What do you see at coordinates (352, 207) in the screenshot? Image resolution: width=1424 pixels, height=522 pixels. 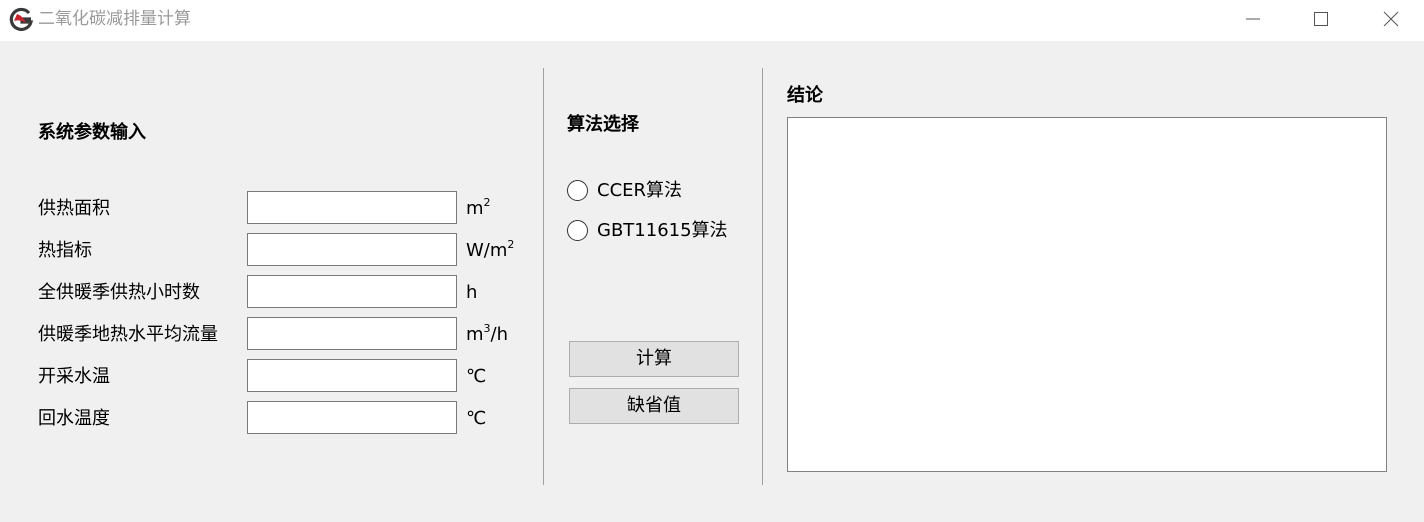 I see `heating-area-input` at bounding box center [352, 207].